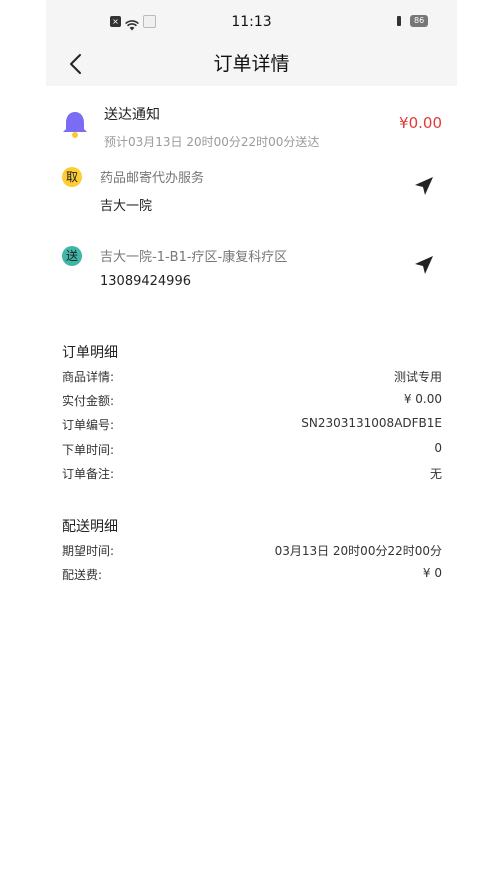 This screenshot has width=500, height=874. Describe the element at coordinates (424, 186) in the screenshot. I see `pickup-navigation-icon` at that location.